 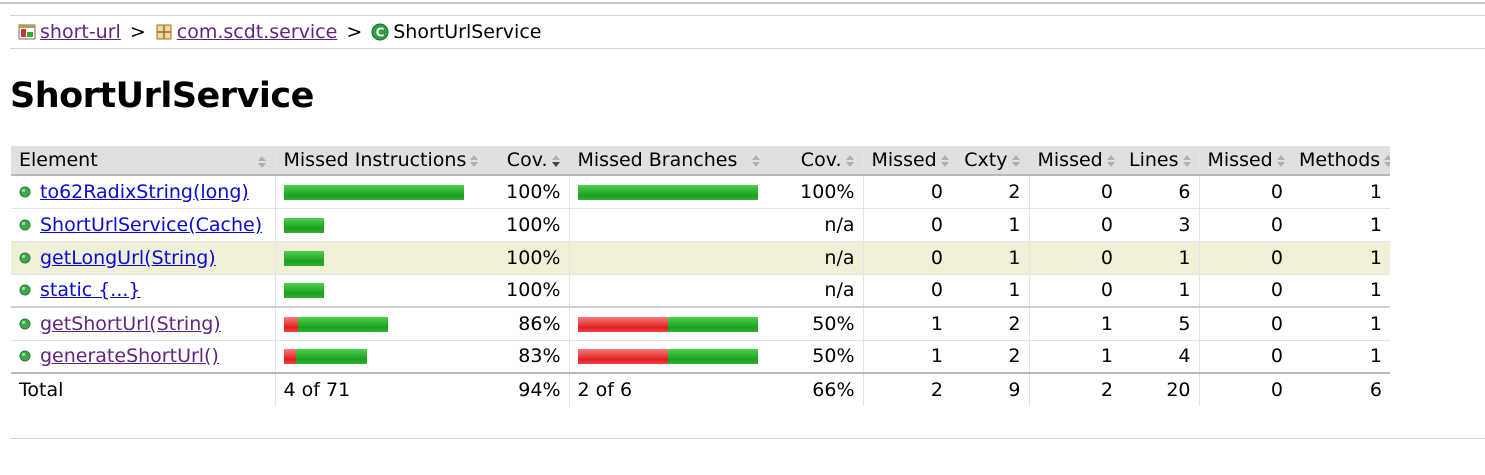 I want to click on element-link: ShortUrlService(Cache), so click(x=151, y=225).